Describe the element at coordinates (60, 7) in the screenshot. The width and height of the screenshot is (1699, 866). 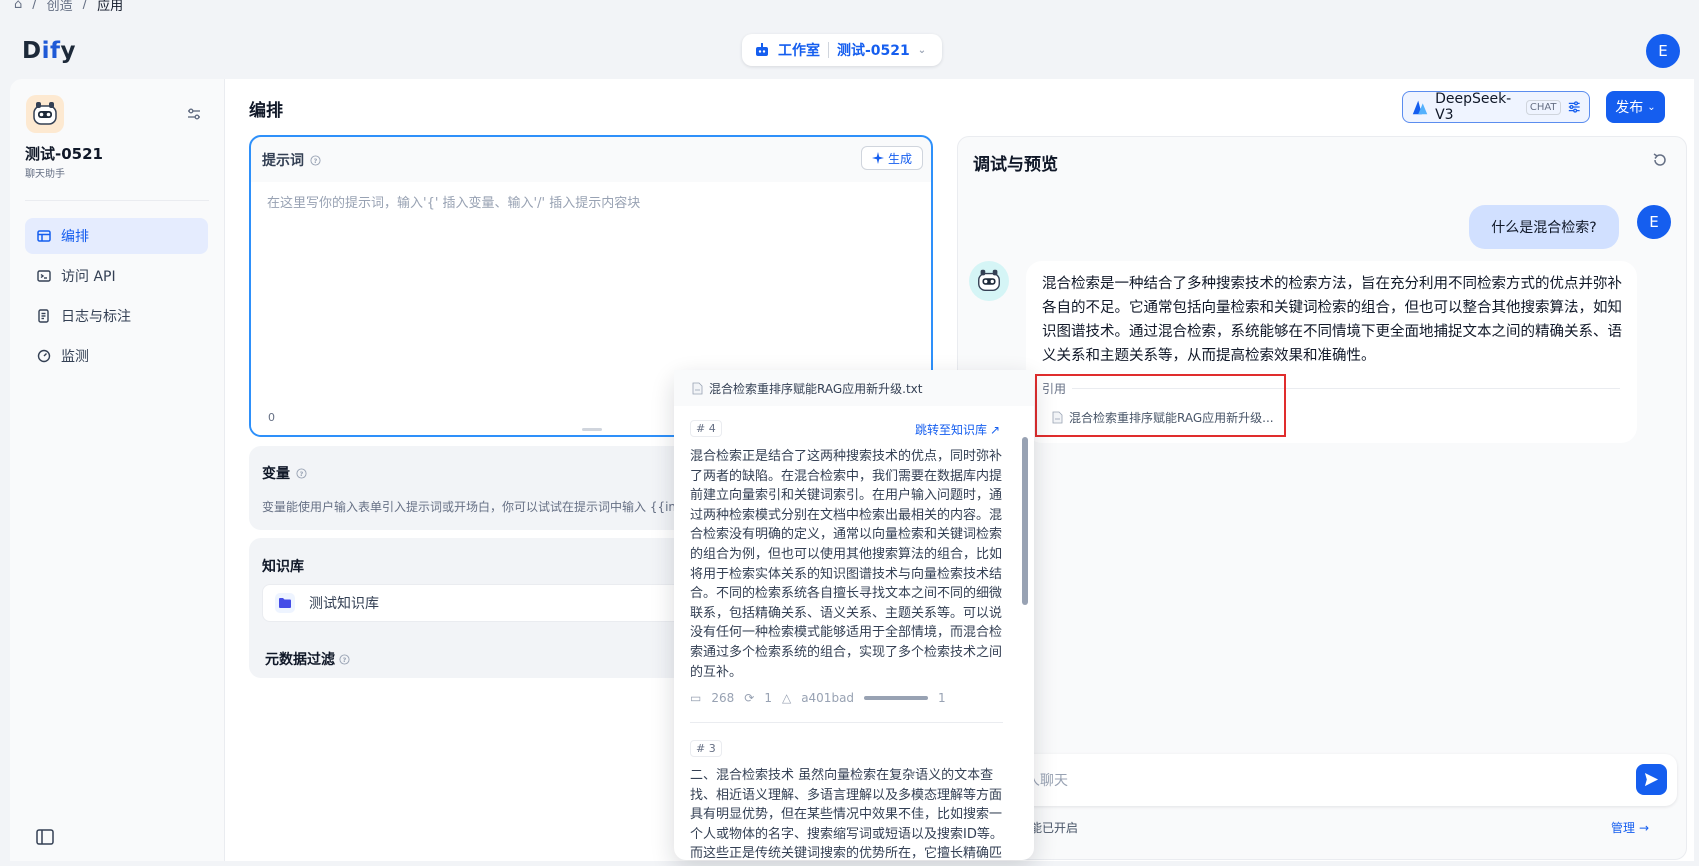
I see `breadcrumb-create: 创造` at that location.